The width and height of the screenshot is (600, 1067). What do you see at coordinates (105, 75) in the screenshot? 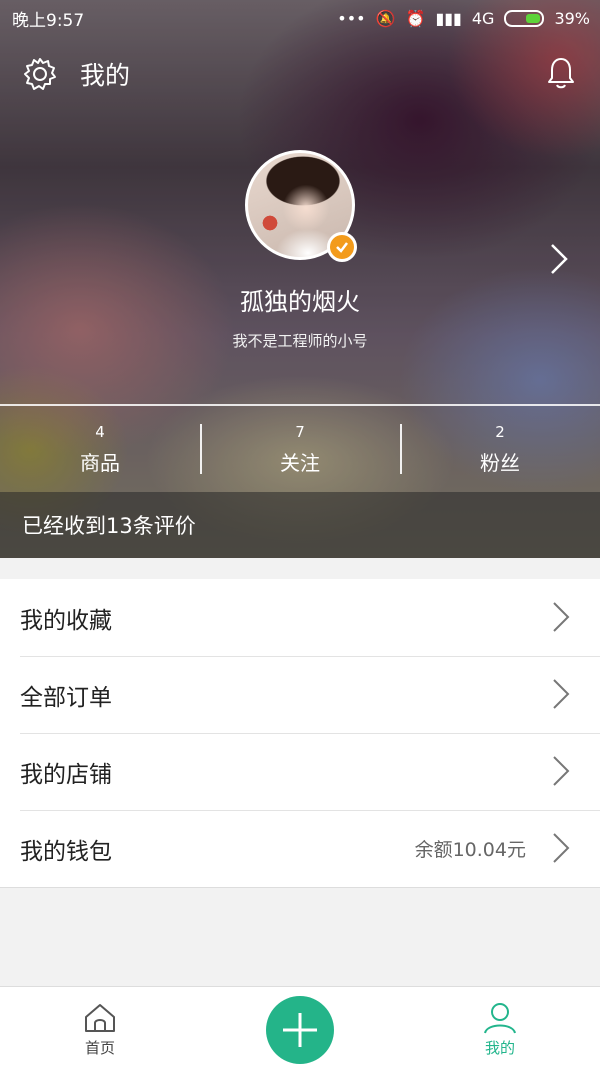
I see `page-title: 我的` at bounding box center [105, 75].